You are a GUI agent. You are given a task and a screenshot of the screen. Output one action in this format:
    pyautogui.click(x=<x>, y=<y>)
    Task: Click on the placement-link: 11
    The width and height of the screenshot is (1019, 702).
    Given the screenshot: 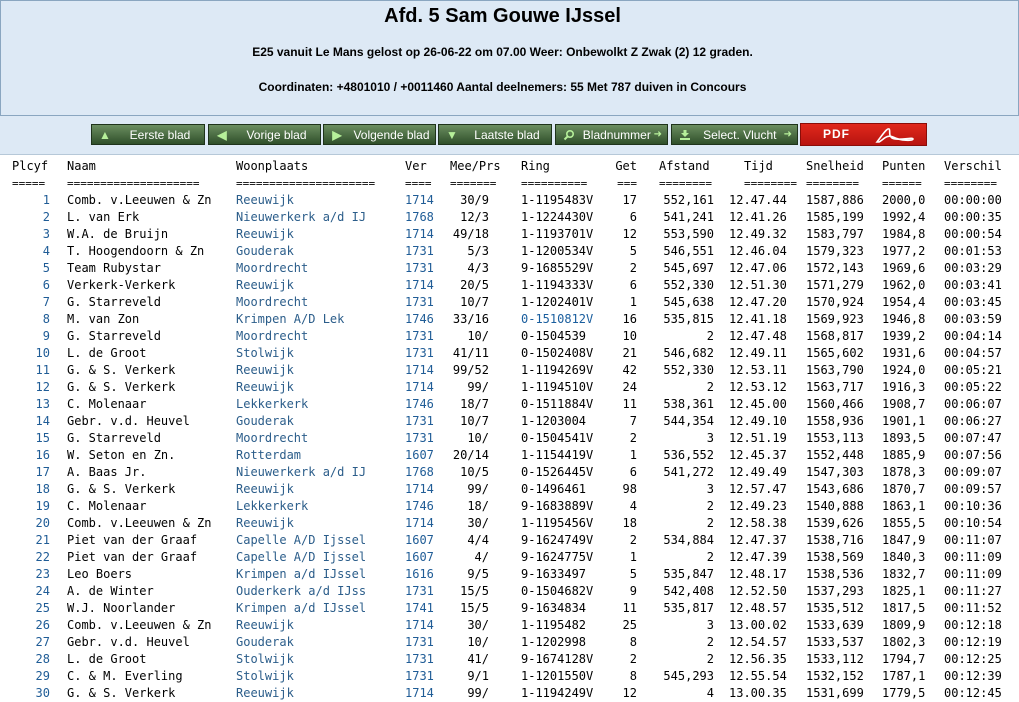 What is the action you would take?
    pyautogui.click(x=31, y=370)
    